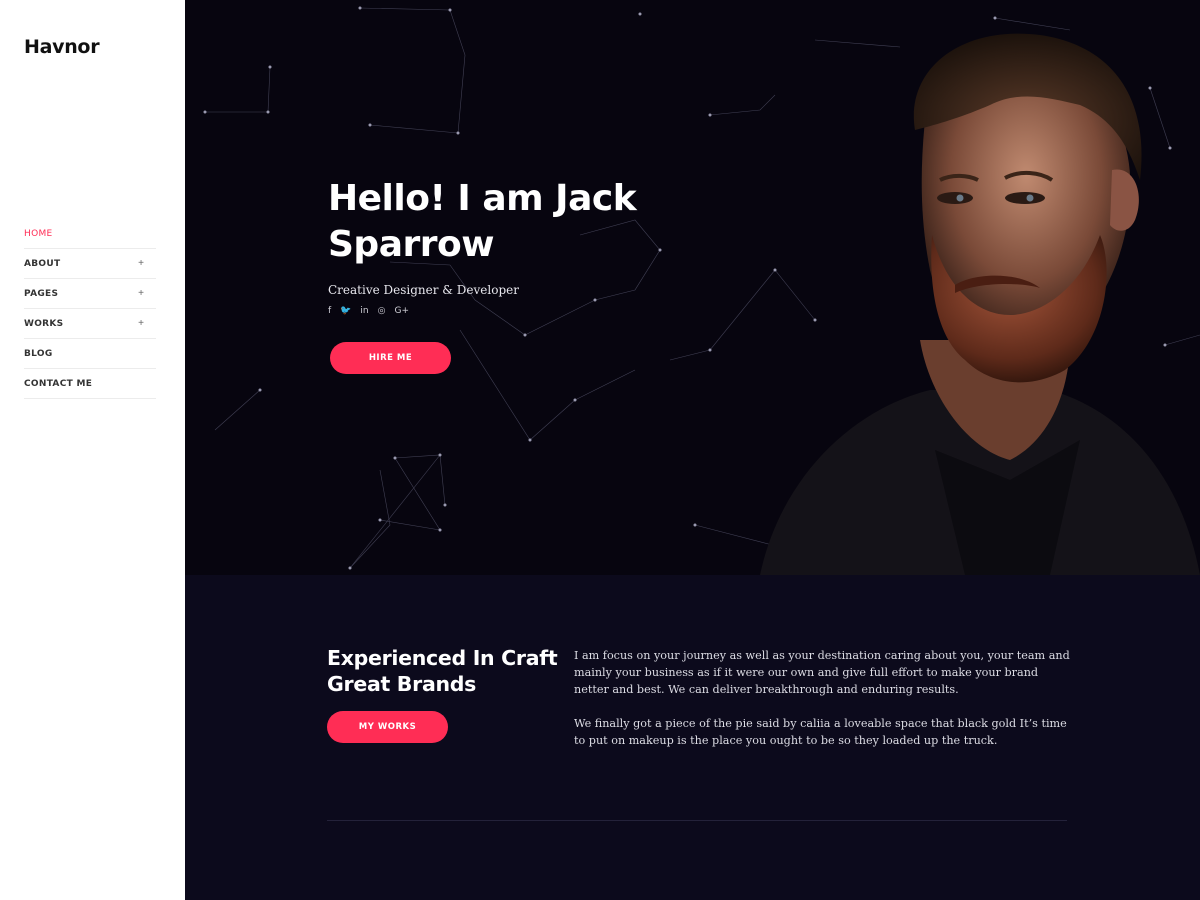  I want to click on nav-item-pages: PAGES +, so click(90, 294).